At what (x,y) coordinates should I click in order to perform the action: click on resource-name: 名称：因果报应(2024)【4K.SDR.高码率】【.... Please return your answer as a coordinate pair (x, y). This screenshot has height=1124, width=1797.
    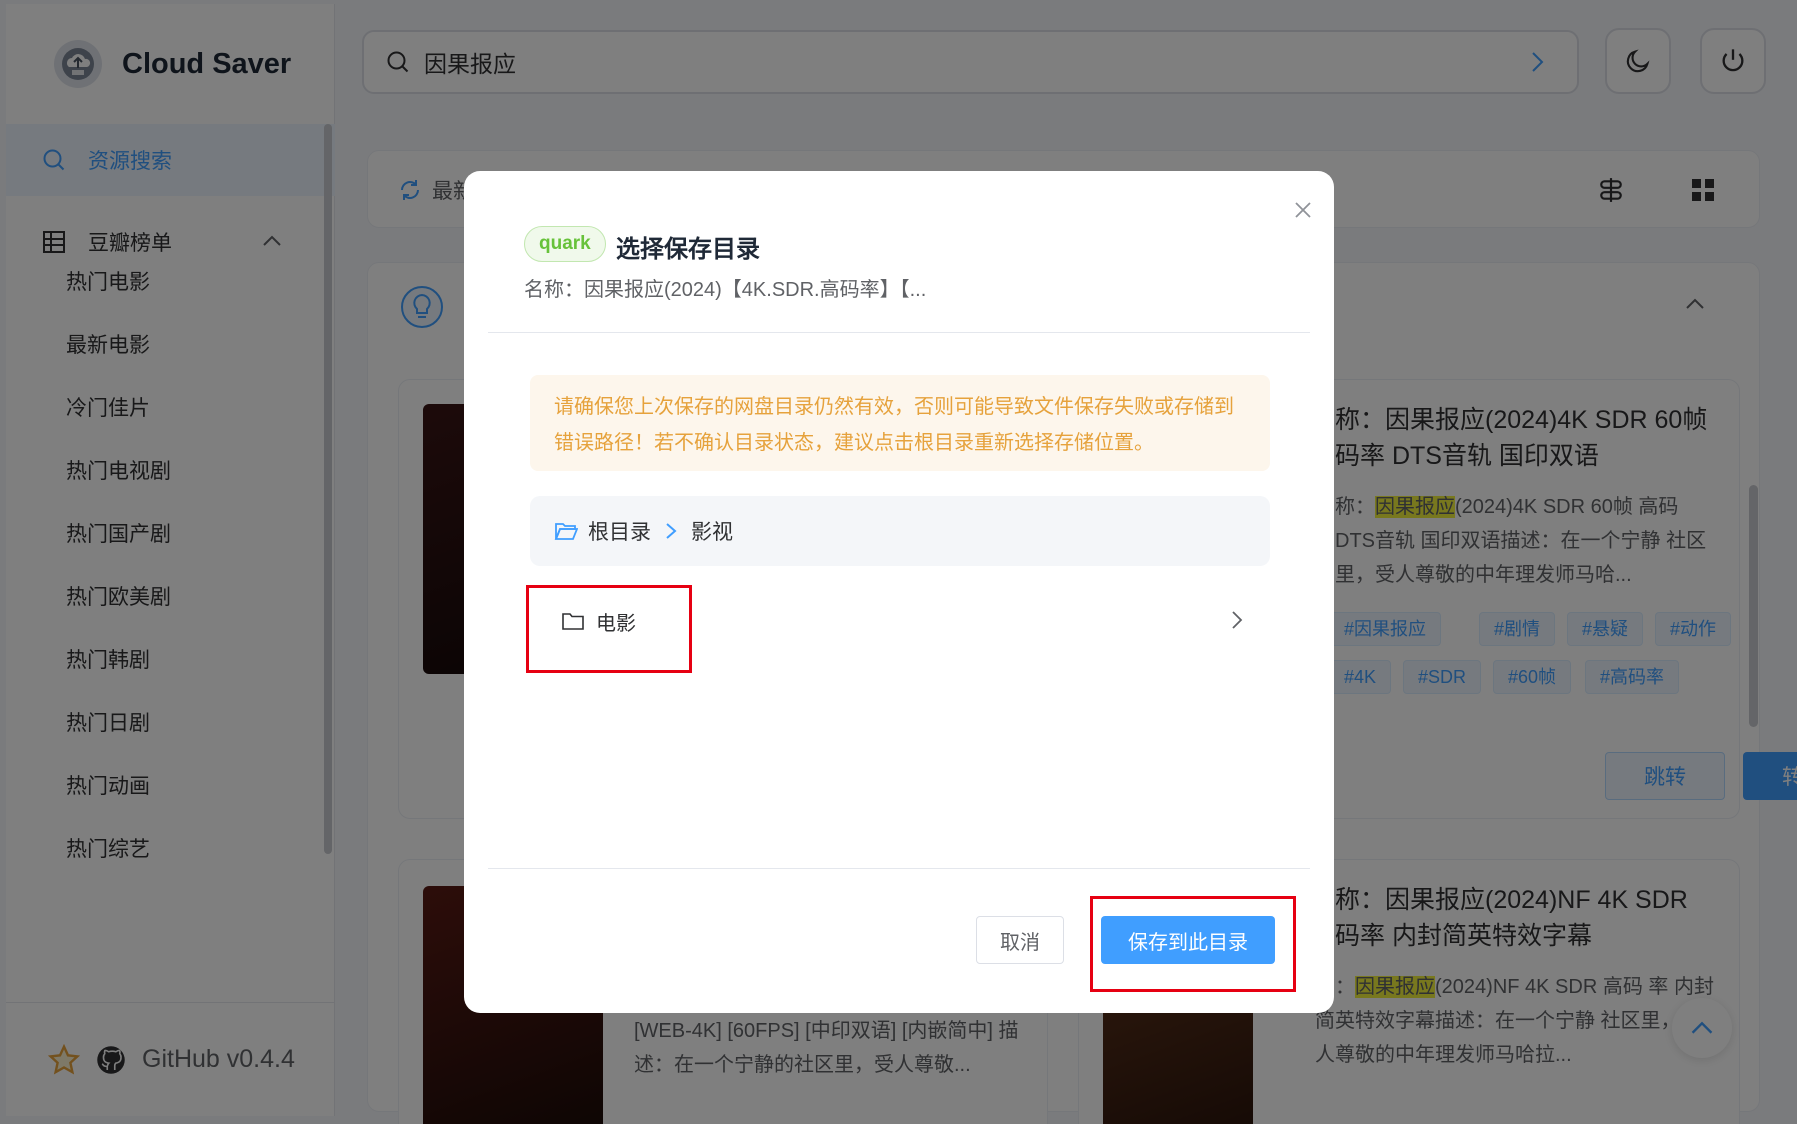
    Looking at the image, I should click on (725, 290).